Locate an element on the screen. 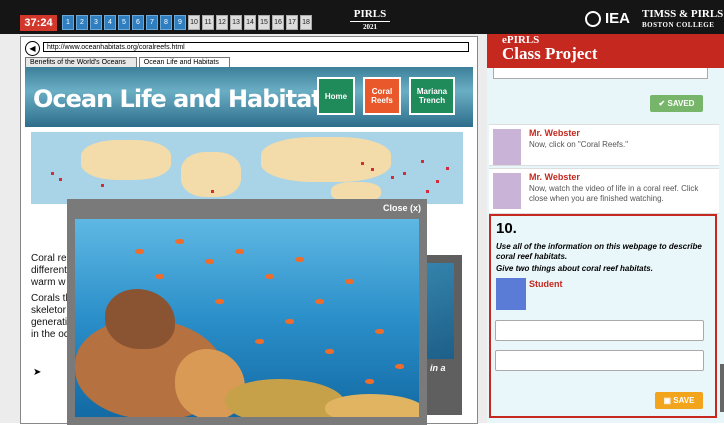  question-nav-8: 8 is located at coordinates (166, 22).